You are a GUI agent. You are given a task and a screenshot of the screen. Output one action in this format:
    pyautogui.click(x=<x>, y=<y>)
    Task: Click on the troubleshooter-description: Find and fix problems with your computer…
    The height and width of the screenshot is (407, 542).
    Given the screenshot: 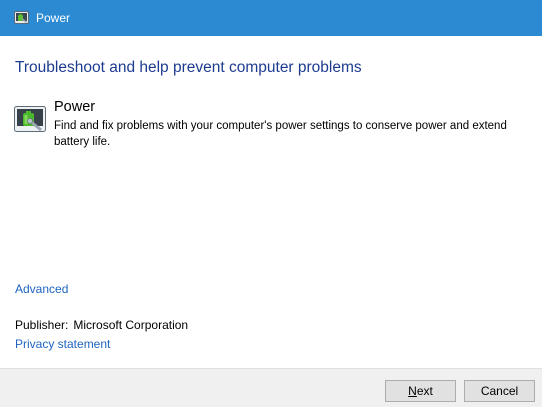 What is the action you would take?
    pyautogui.click(x=280, y=134)
    